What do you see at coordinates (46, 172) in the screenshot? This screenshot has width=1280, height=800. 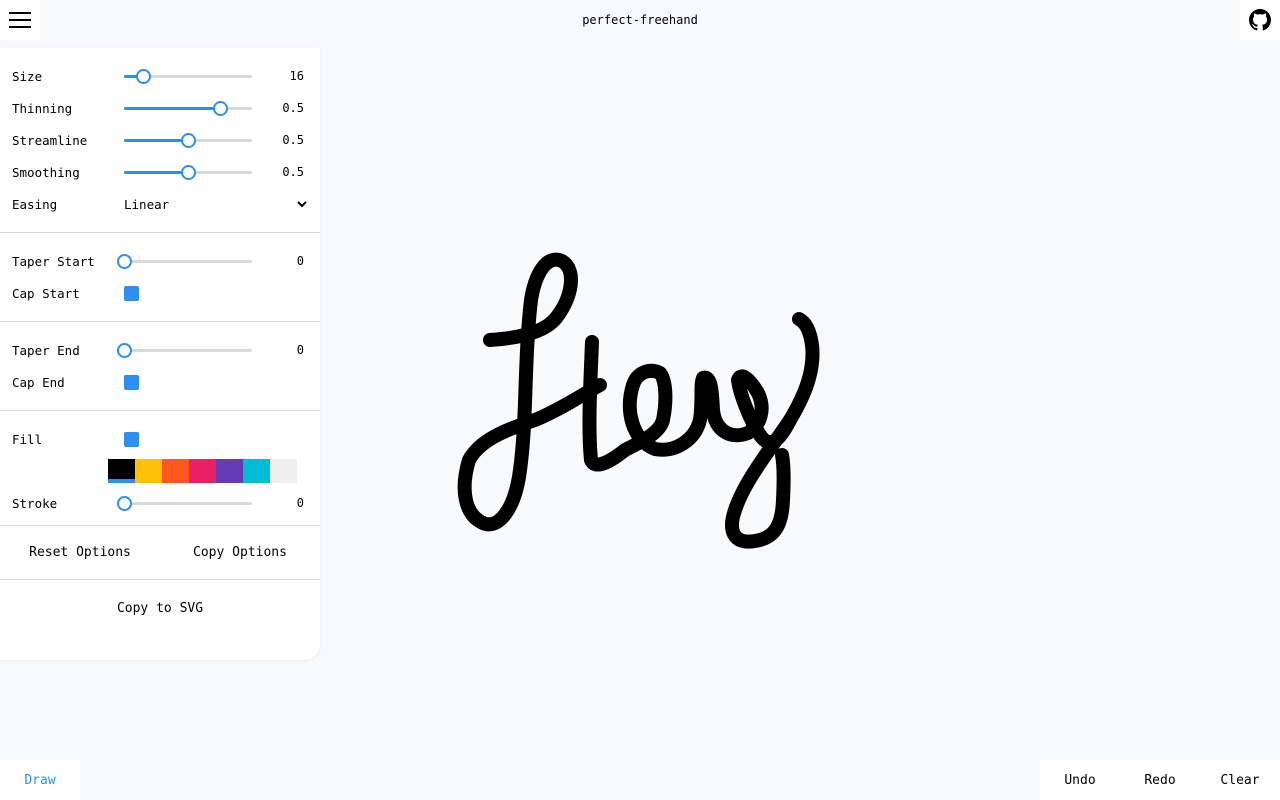 I see `smoothing-label: Smoothing` at bounding box center [46, 172].